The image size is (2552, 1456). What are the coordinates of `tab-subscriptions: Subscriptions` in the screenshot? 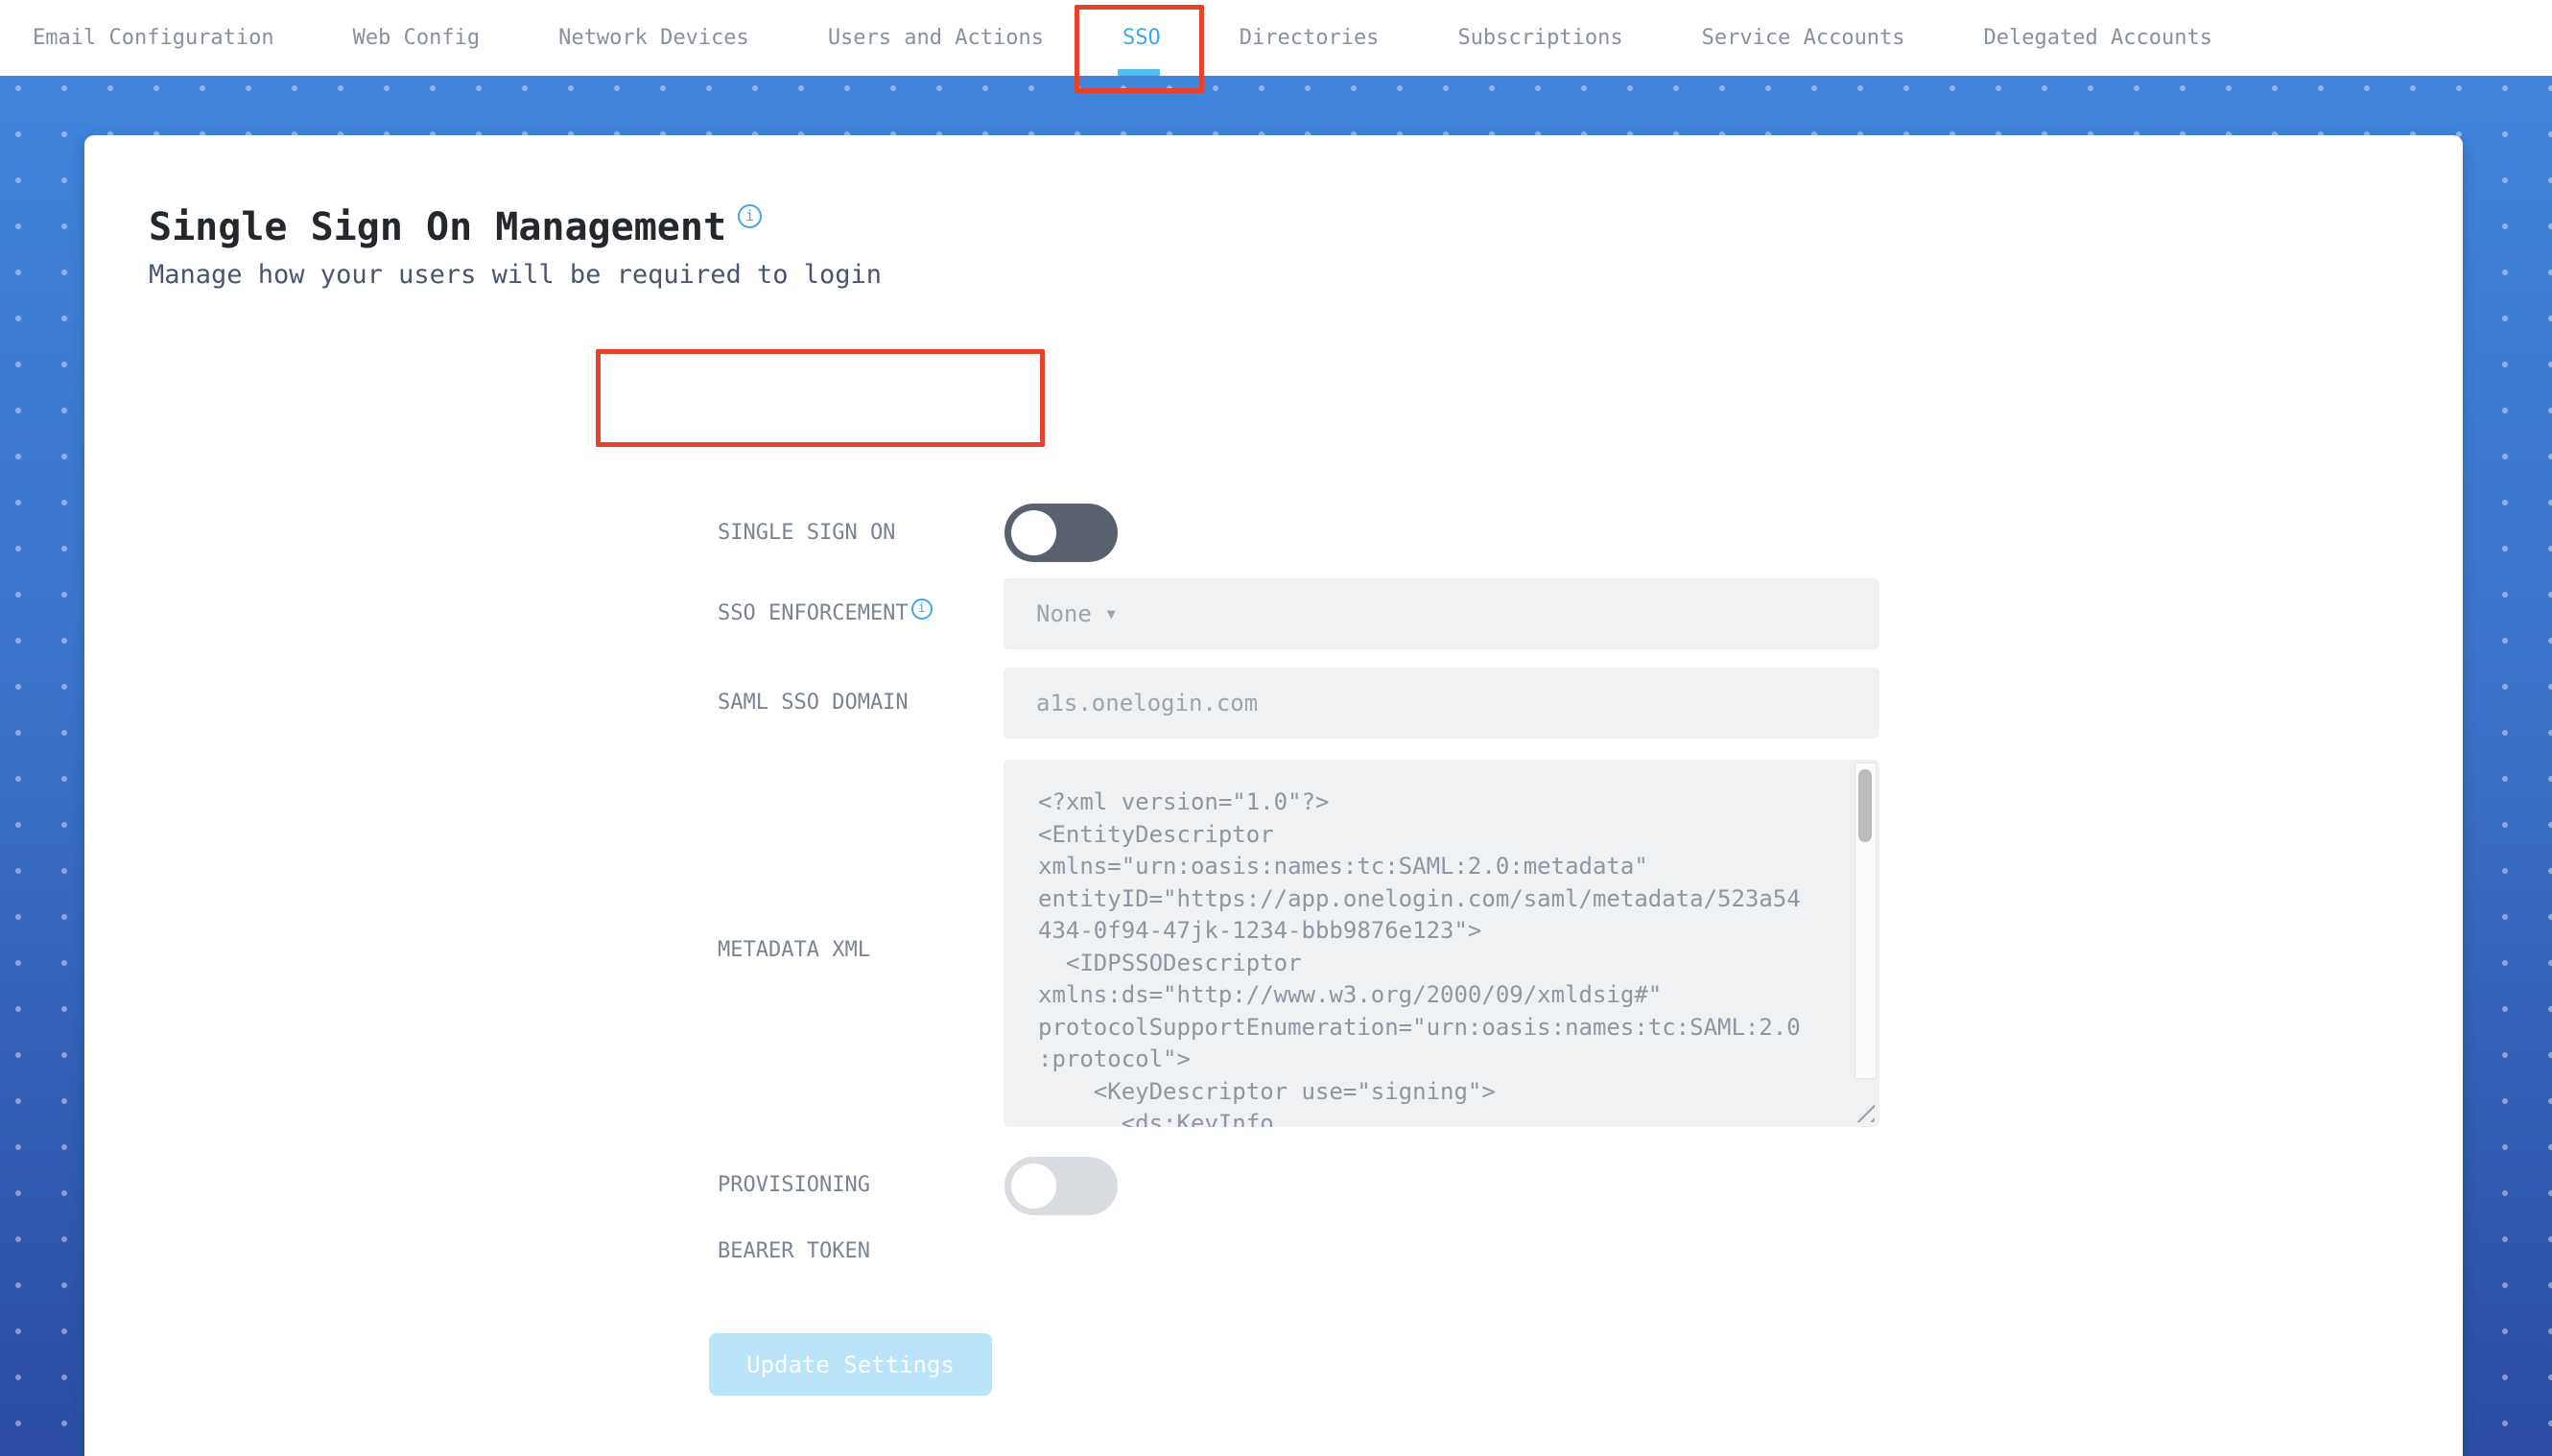 It's located at (1539, 38).